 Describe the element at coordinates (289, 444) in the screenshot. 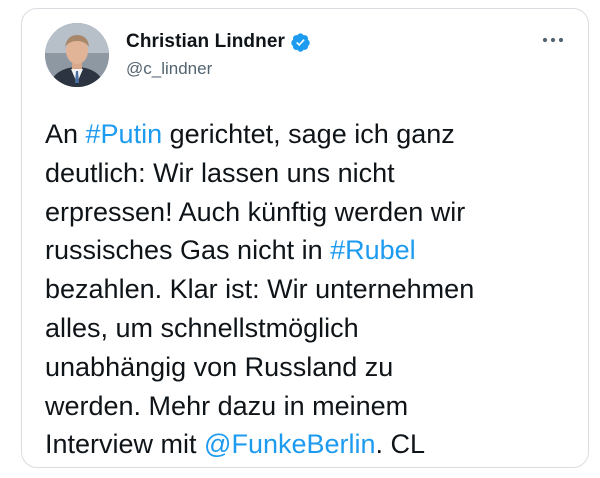

I see `mention-funkeberlin-link: @FunkeBerlin` at that location.